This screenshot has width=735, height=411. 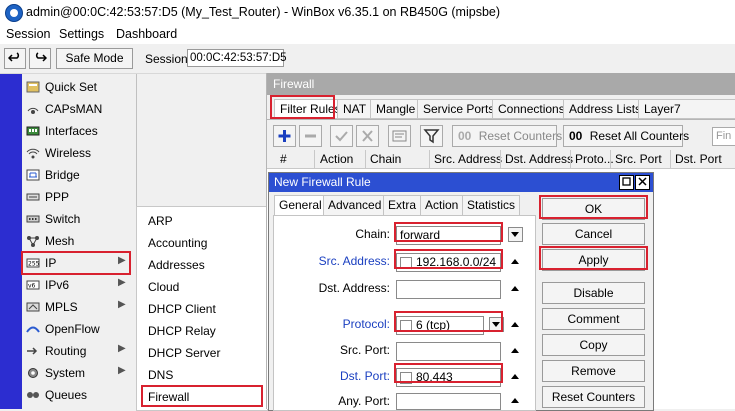 What do you see at coordinates (468, 159) in the screenshot?
I see `column-src-address: Src. Address` at bounding box center [468, 159].